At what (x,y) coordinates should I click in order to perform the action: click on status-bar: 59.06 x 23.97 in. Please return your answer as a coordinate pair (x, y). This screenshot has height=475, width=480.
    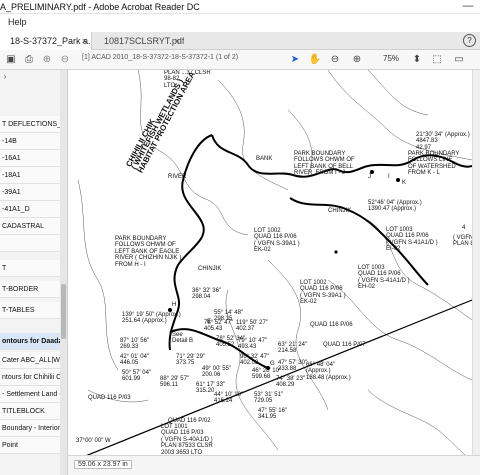
    Looking at the image, I should click on (274, 465).